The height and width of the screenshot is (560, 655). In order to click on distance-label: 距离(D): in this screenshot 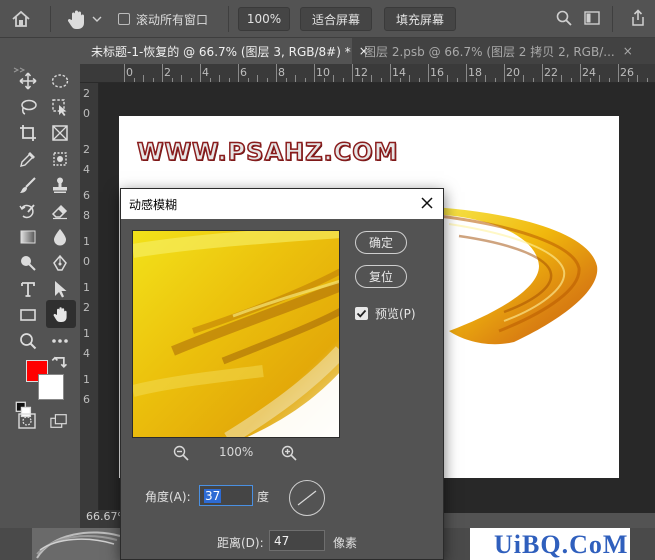, I will do `click(240, 543)`.